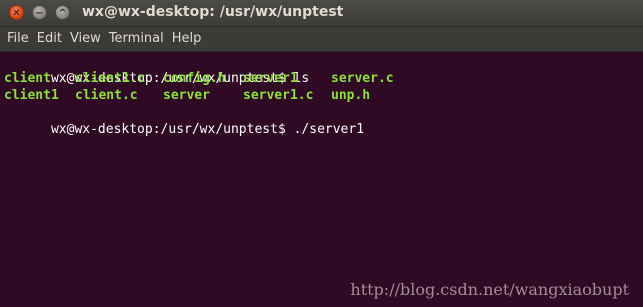  Describe the element at coordinates (62, 12) in the screenshot. I see `maximize-icon: ^` at that location.